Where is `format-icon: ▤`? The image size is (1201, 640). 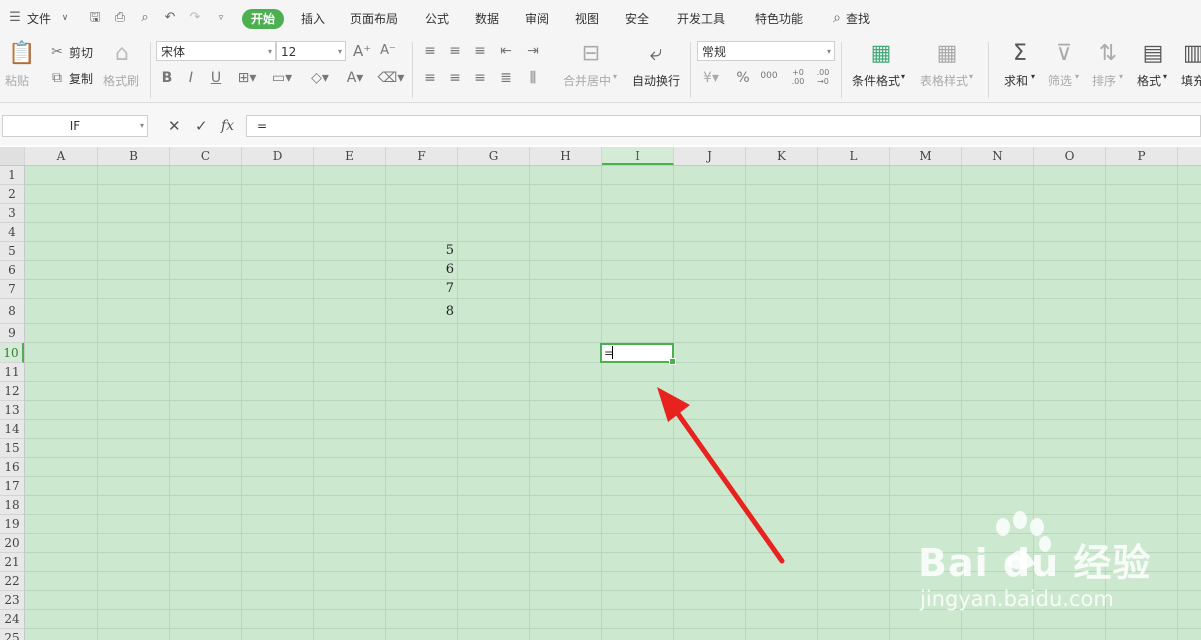
format-icon: ▤ is located at coordinates (1153, 54).